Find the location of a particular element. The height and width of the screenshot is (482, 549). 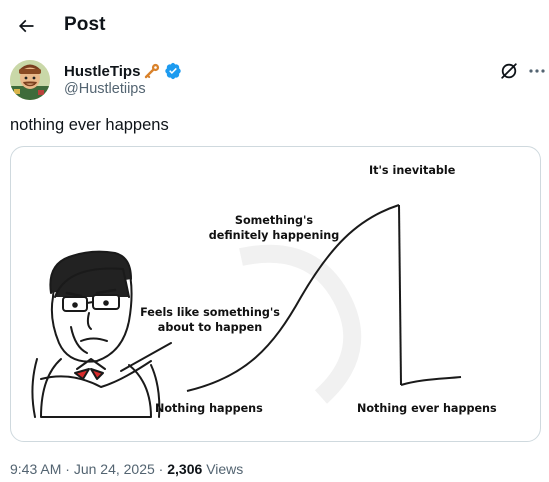

post-text: nothing ever happens is located at coordinates (89, 125).